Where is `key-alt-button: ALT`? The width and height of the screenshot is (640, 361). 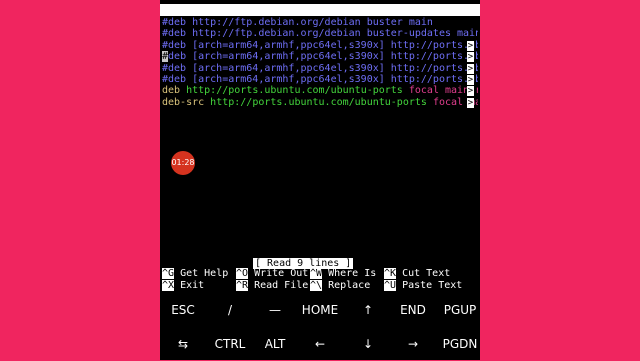 key-alt-button: ALT is located at coordinates (275, 344).